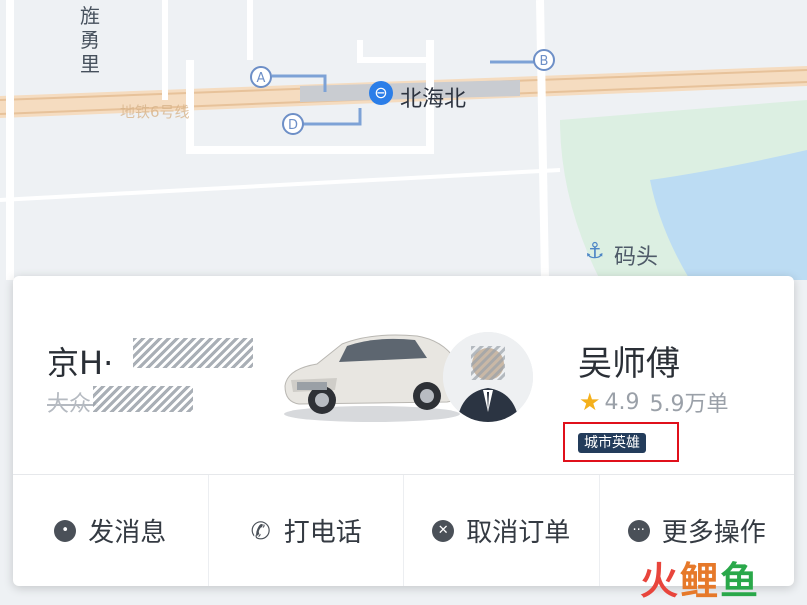  What do you see at coordinates (689, 404) in the screenshot?
I see `order-count: 5.9万单` at bounding box center [689, 404].